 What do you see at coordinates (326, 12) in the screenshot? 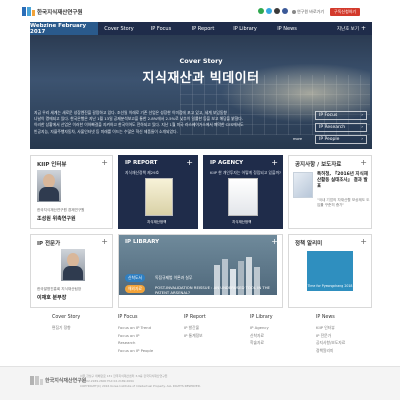
I see `top-links: 연구원 바로가기 구독신청하기` at bounding box center [326, 12].